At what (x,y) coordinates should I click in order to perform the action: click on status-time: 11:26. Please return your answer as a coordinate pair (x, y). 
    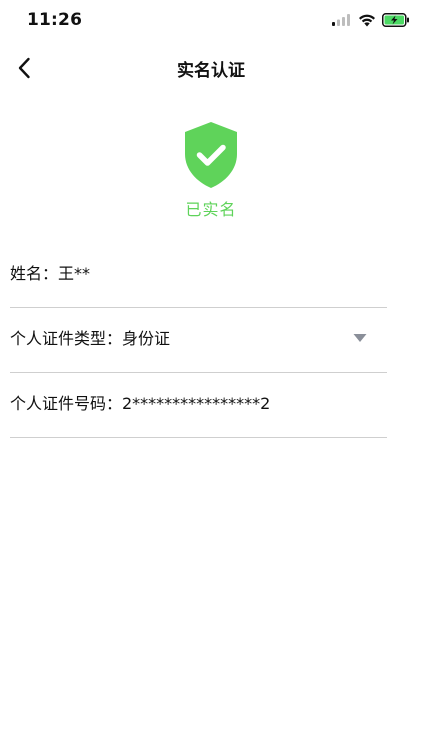
    Looking at the image, I should click on (55, 20).